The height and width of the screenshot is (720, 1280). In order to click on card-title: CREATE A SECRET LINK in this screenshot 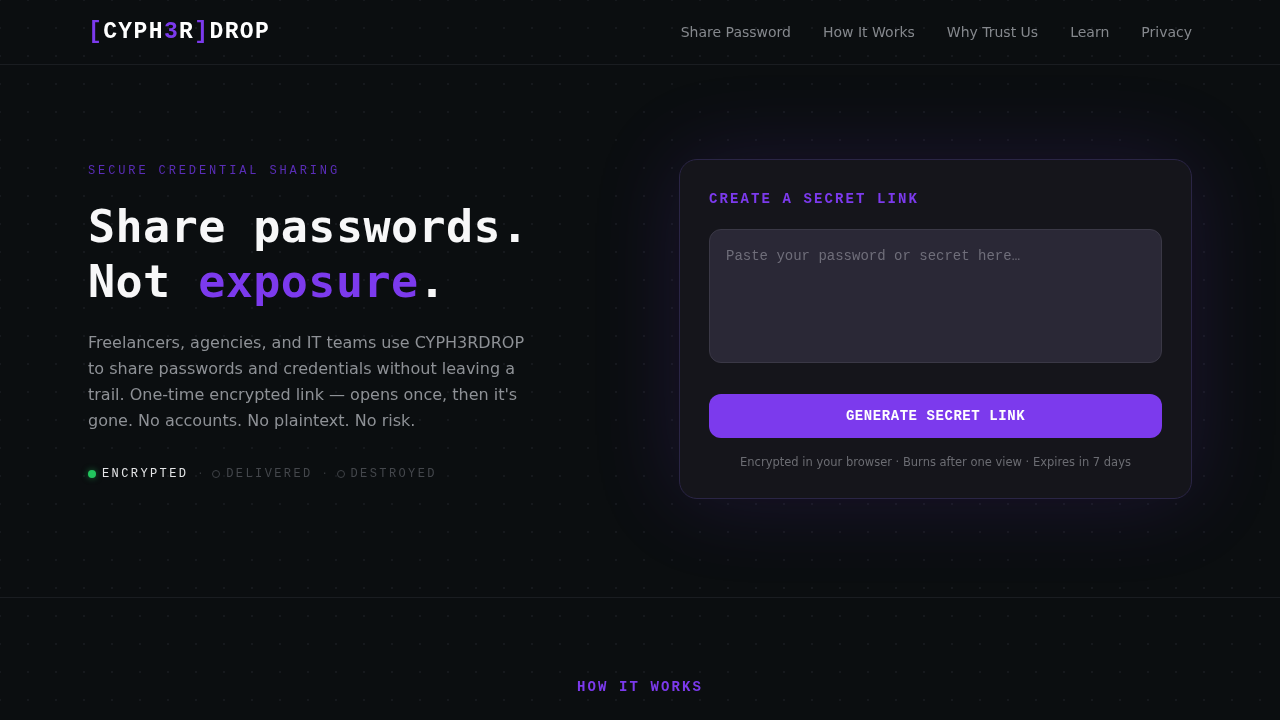, I will do `click(815, 199)`.